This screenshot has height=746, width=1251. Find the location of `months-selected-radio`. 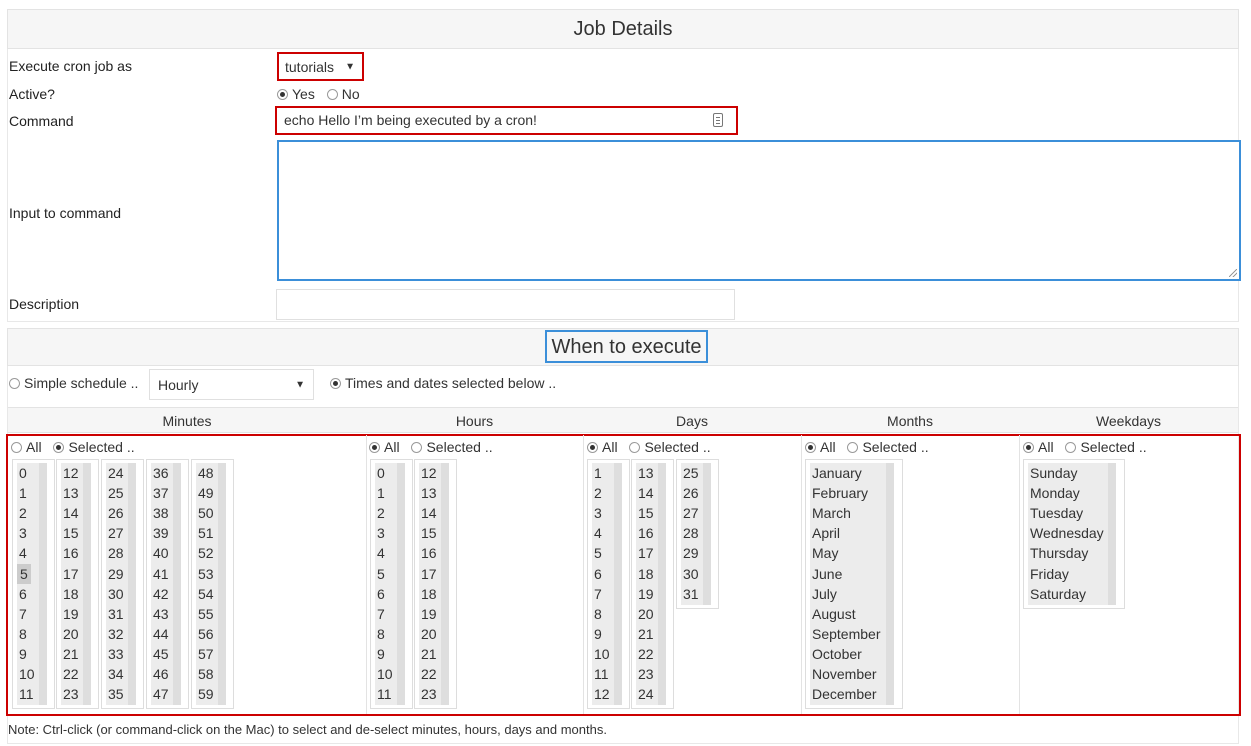

months-selected-radio is located at coordinates (853, 447).